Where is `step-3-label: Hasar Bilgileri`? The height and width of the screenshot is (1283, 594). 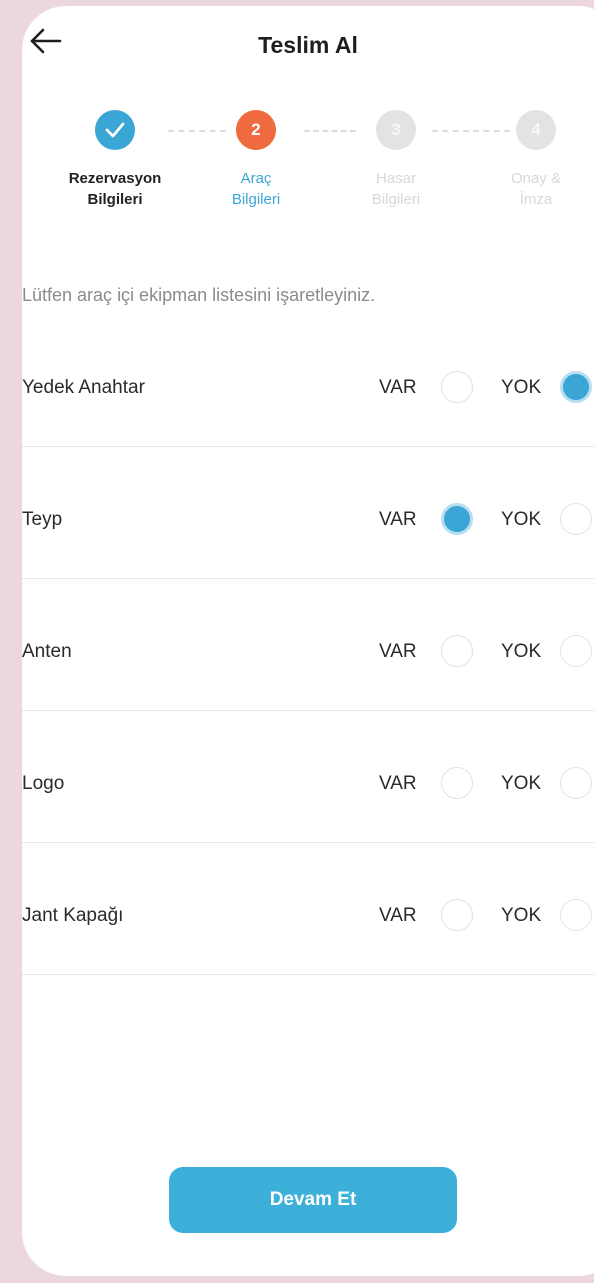
step-3-label: Hasar Bilgileri is located at coordinates (396, 189).